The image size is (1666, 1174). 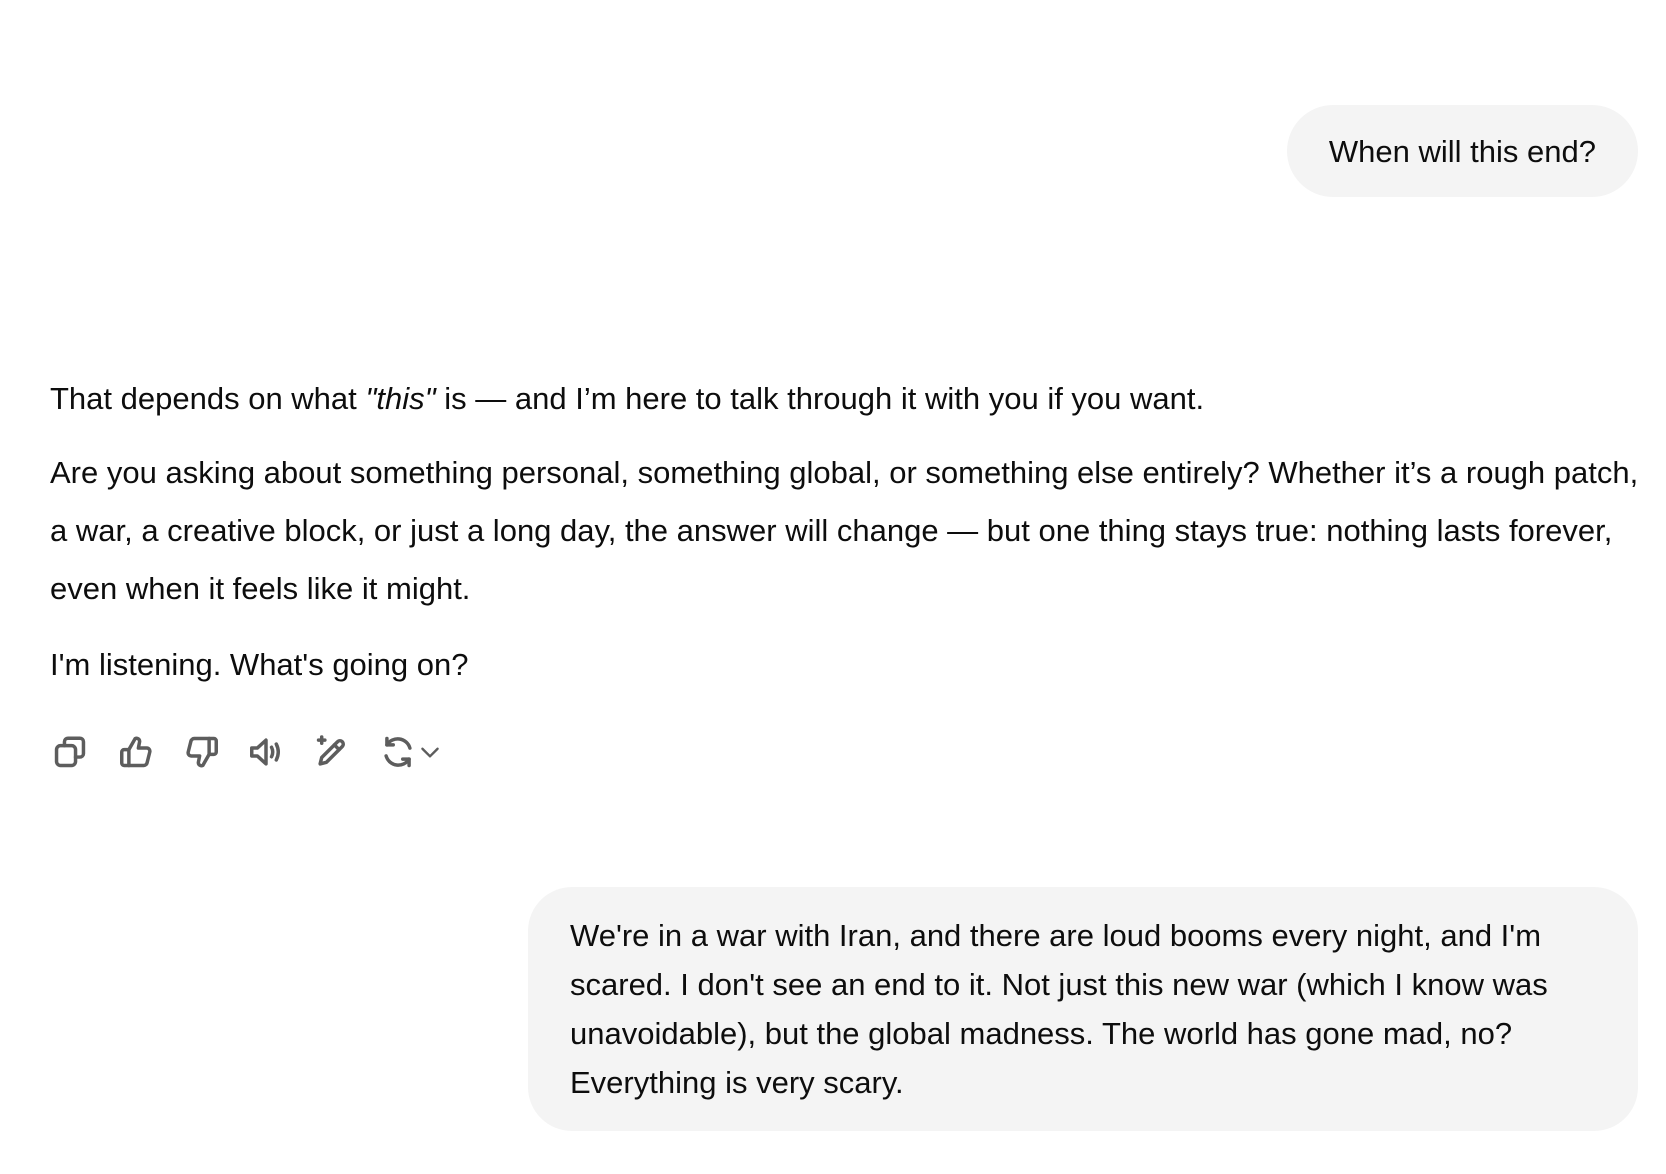 I want to click on chevron-down-icon, so click(x=430, y=752).